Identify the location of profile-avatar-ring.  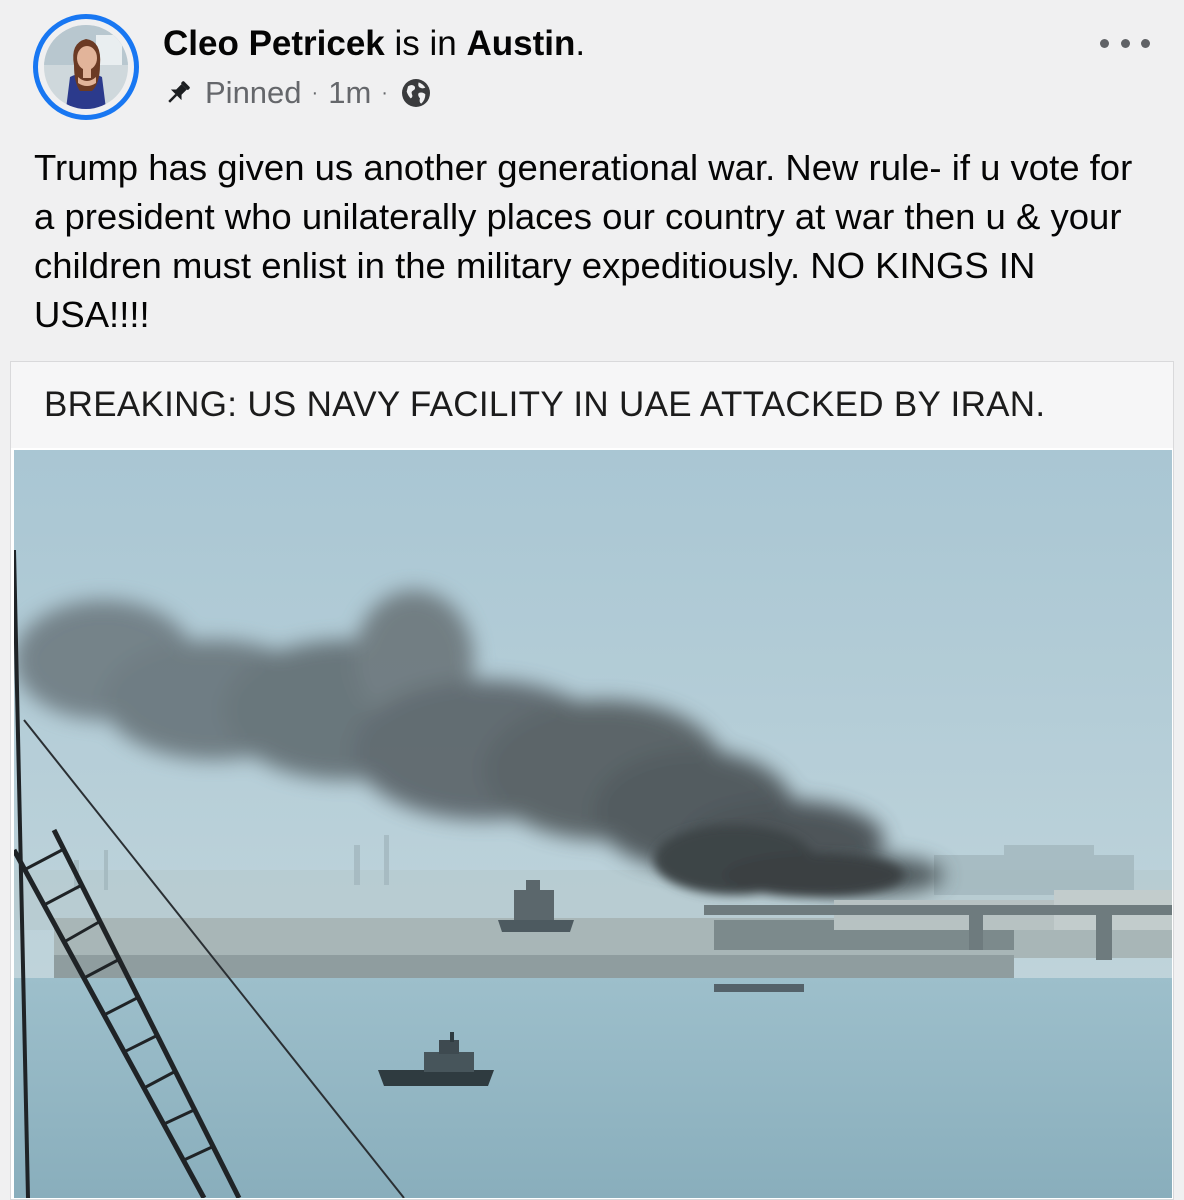
(86, 67).